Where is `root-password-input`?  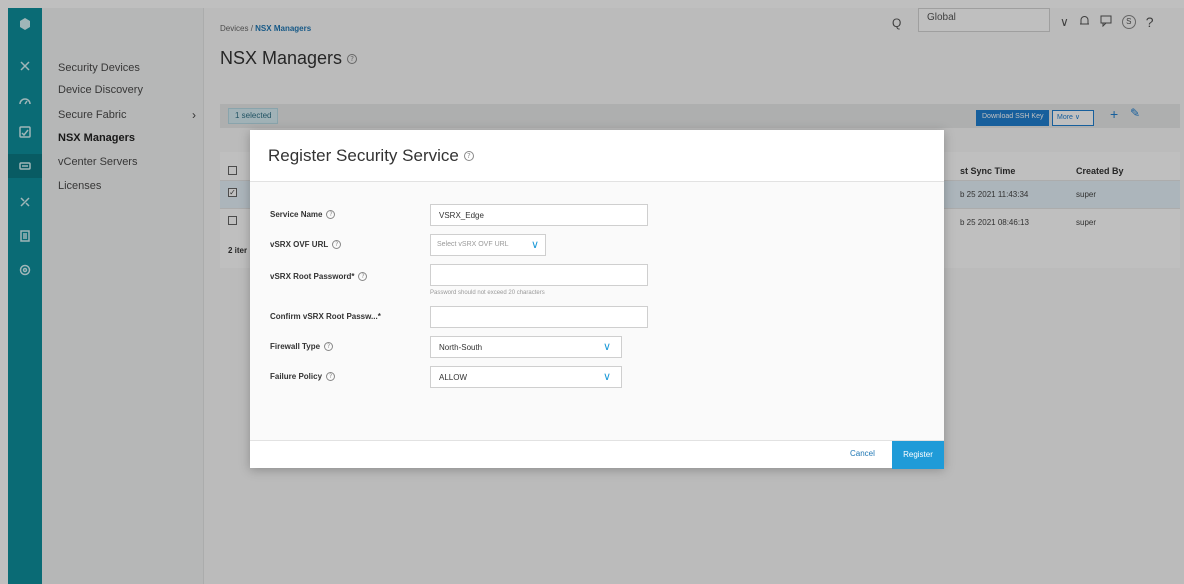
root-password-input is located at coordinates (539, 275).